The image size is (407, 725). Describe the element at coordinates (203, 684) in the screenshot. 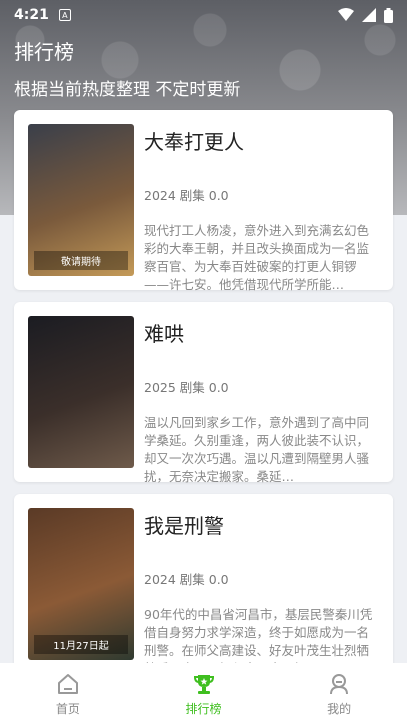

I see `trophy-icon` at that location.